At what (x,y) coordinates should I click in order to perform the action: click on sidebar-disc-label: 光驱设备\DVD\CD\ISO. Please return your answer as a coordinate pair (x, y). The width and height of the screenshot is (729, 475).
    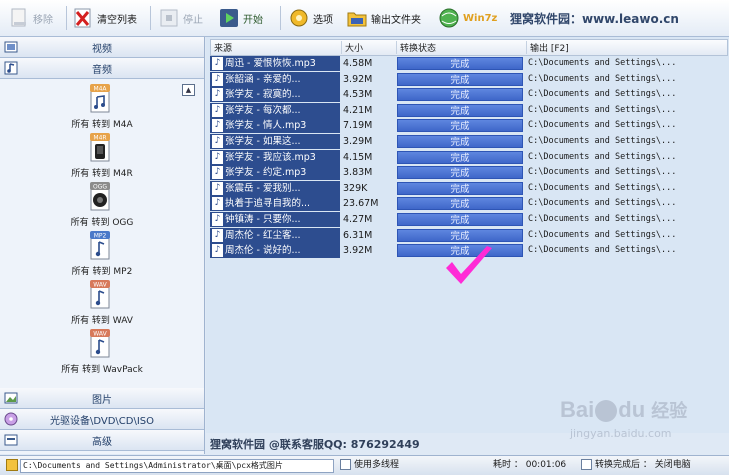
    Looking at the image, I should click on (102, 421).